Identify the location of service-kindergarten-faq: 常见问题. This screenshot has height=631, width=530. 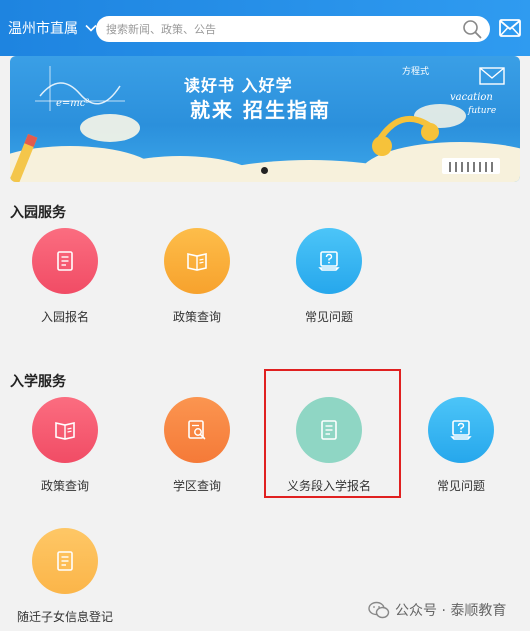
(329, 276).